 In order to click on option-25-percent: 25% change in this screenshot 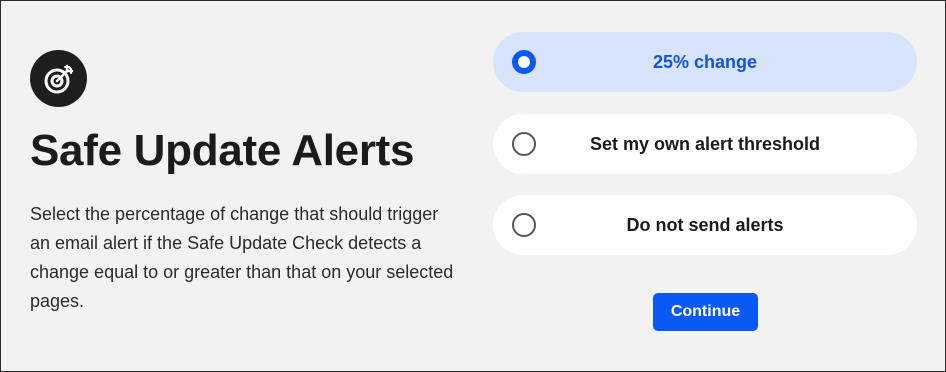, I will do `click(705, 62)`.